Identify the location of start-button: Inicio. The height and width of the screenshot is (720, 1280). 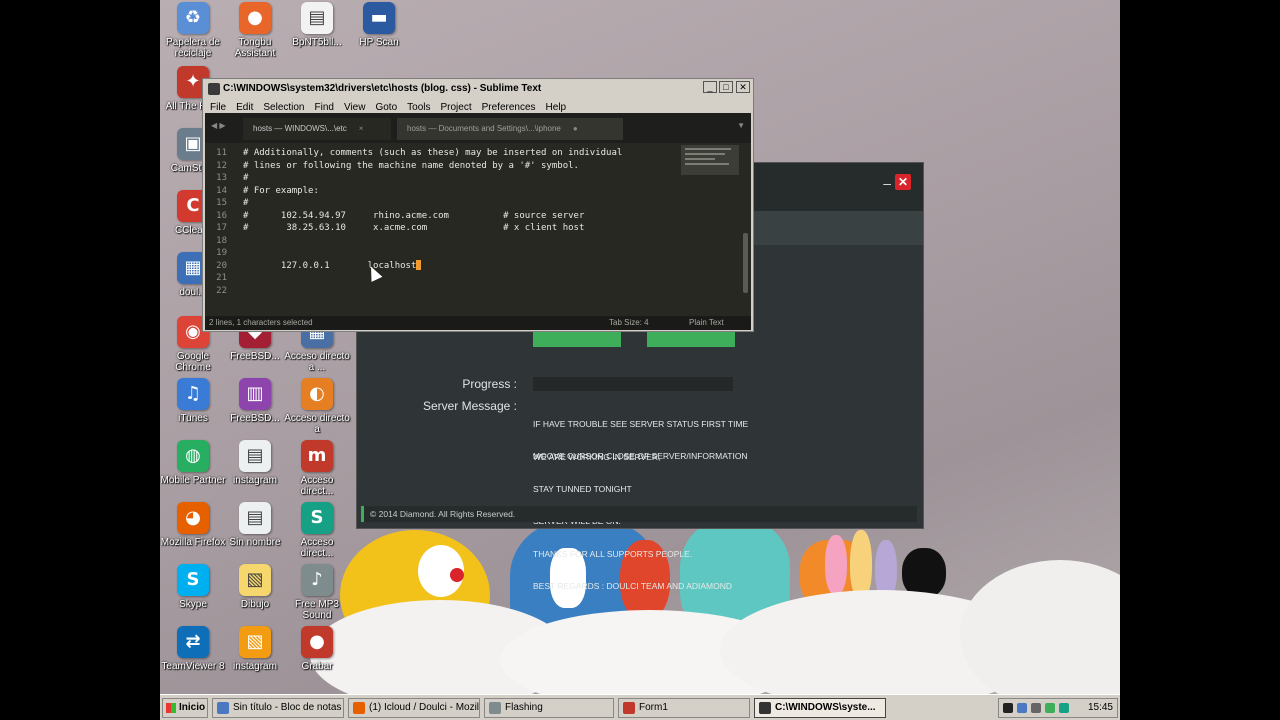
(185, 708).